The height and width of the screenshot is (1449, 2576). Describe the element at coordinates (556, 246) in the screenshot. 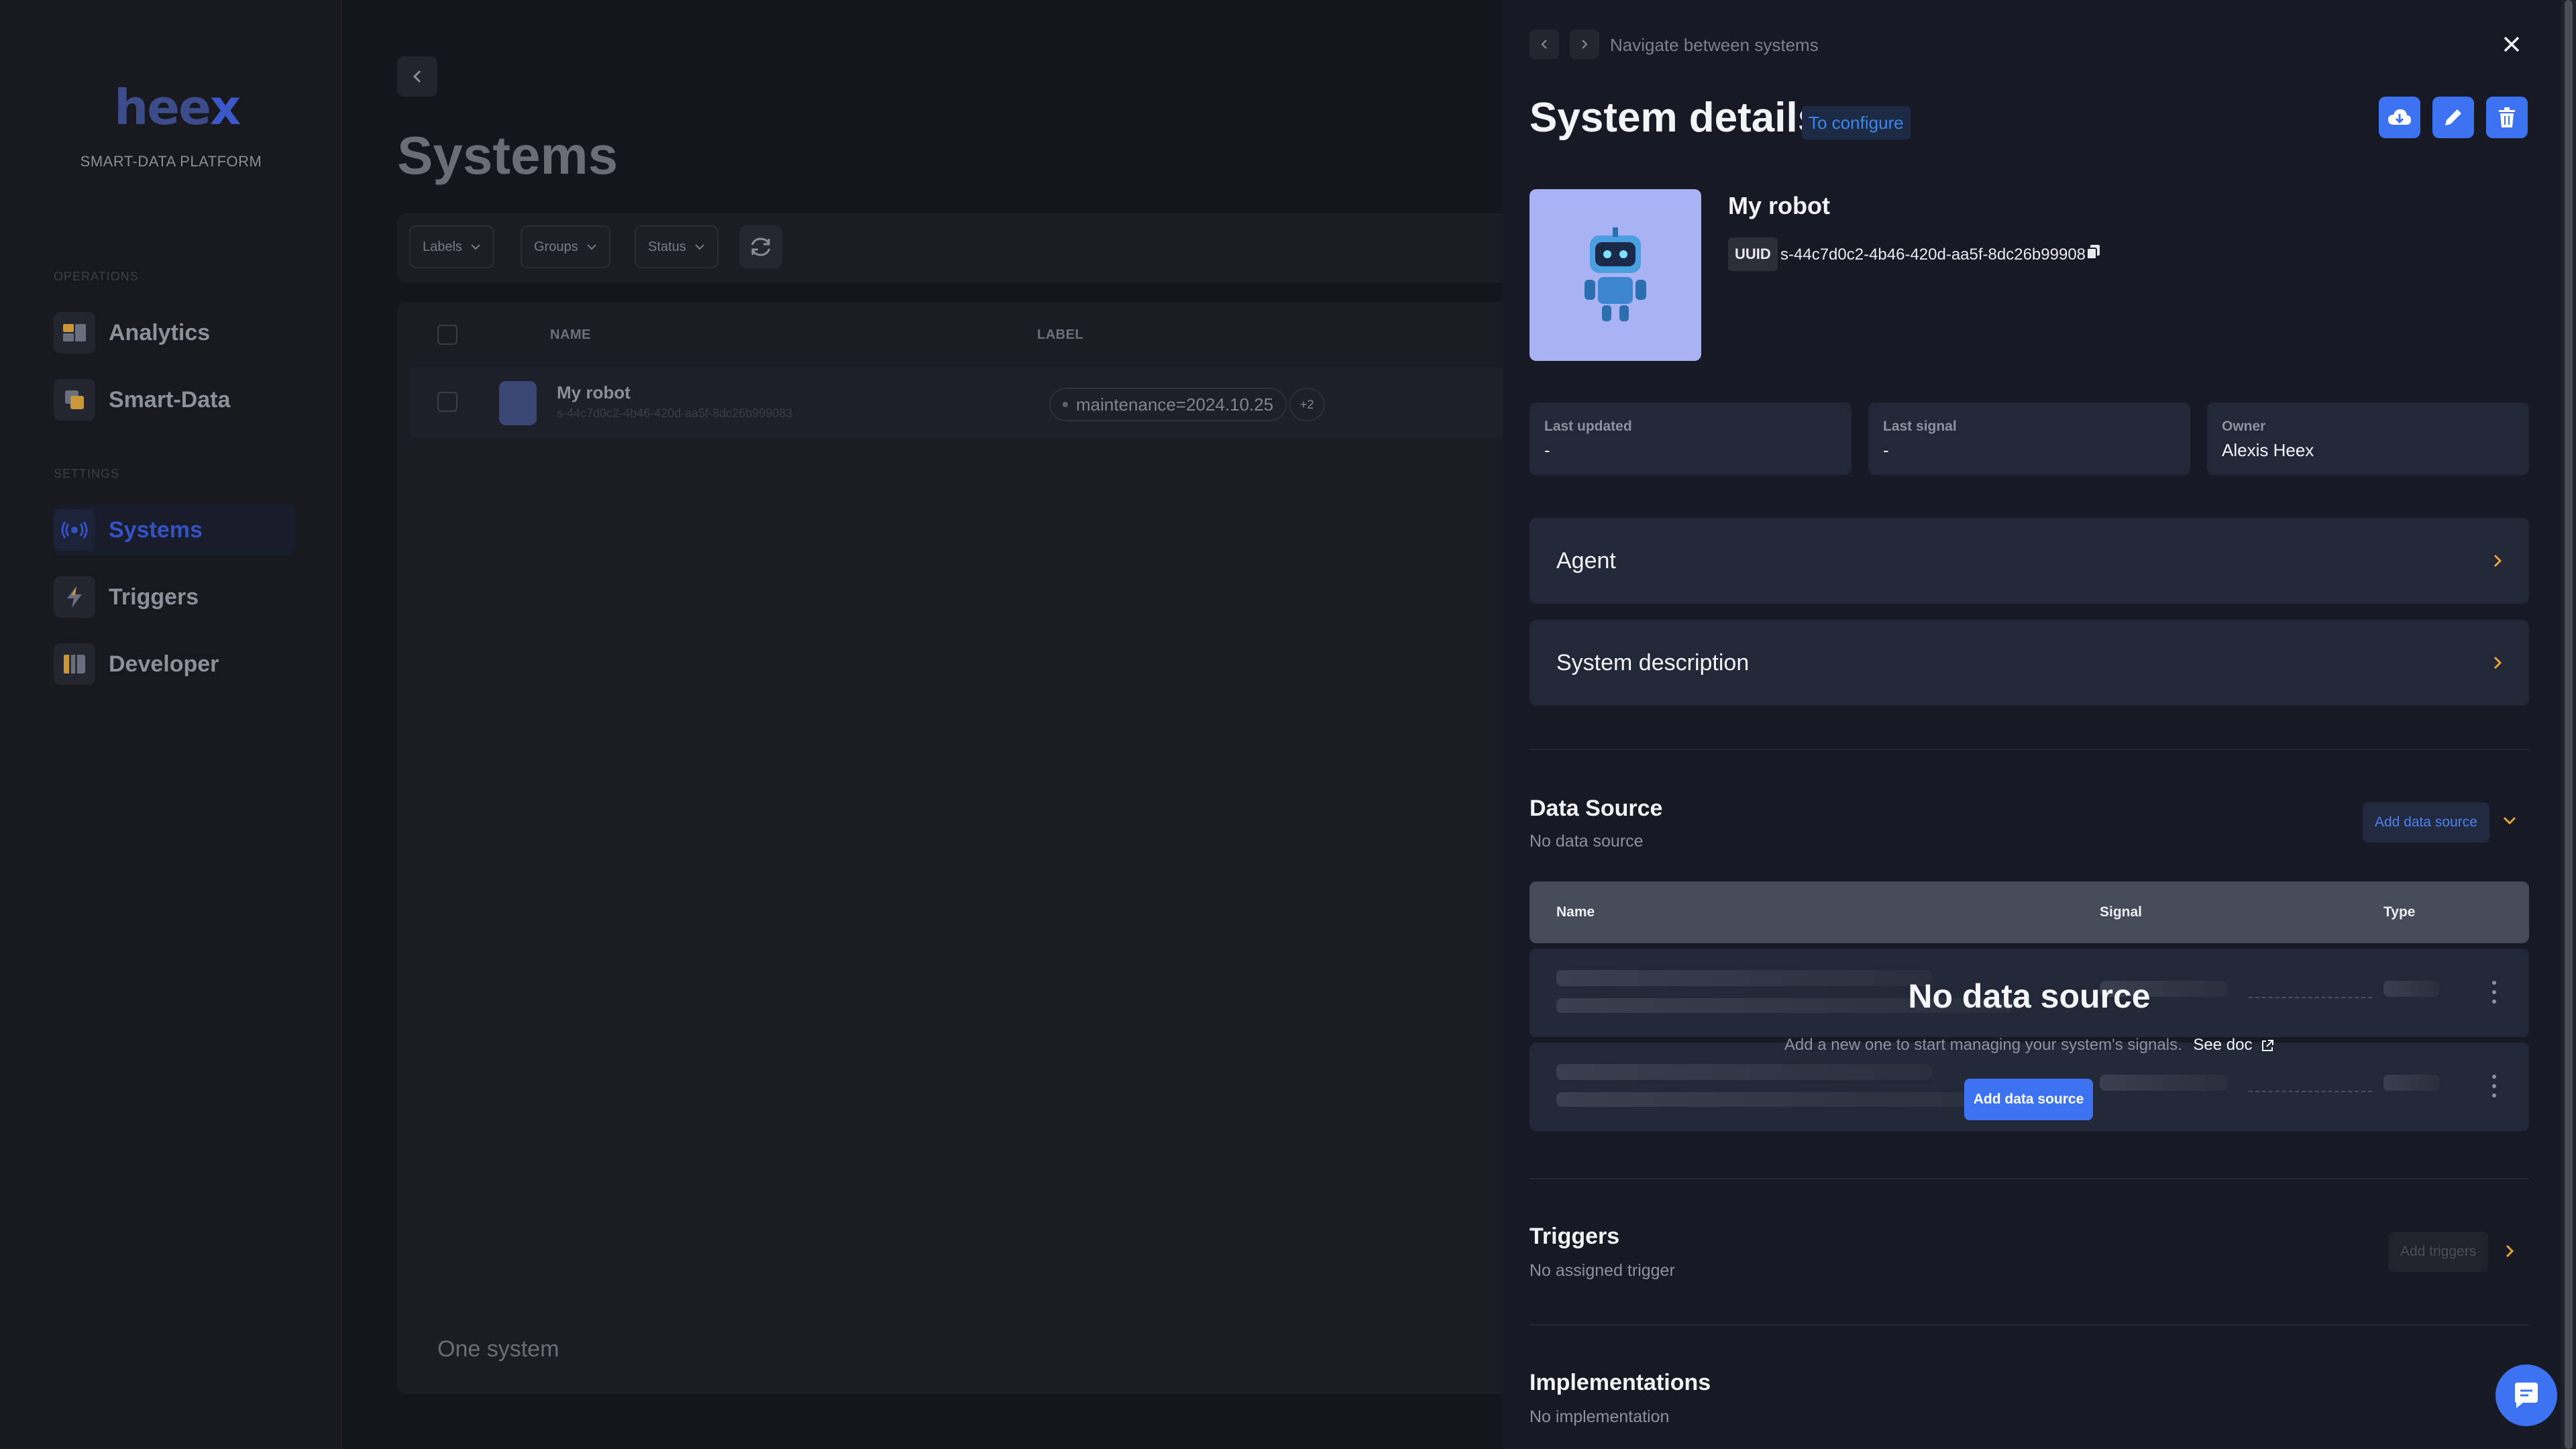

I see `filter-label: Groups` at that location.